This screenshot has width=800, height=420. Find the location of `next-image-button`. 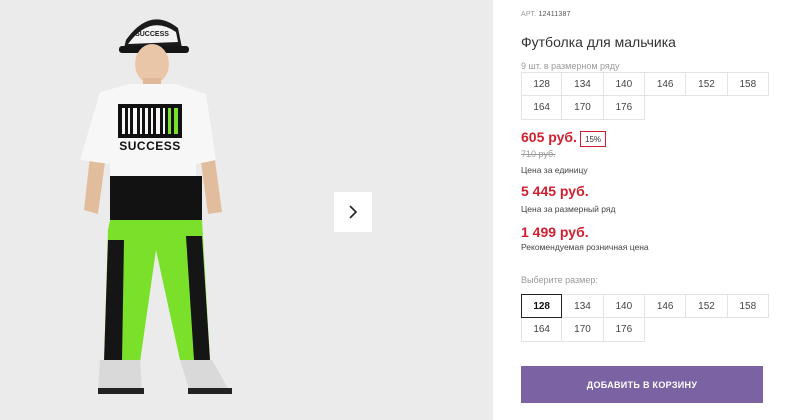

next-image-button is located at coordinates (353, 212).